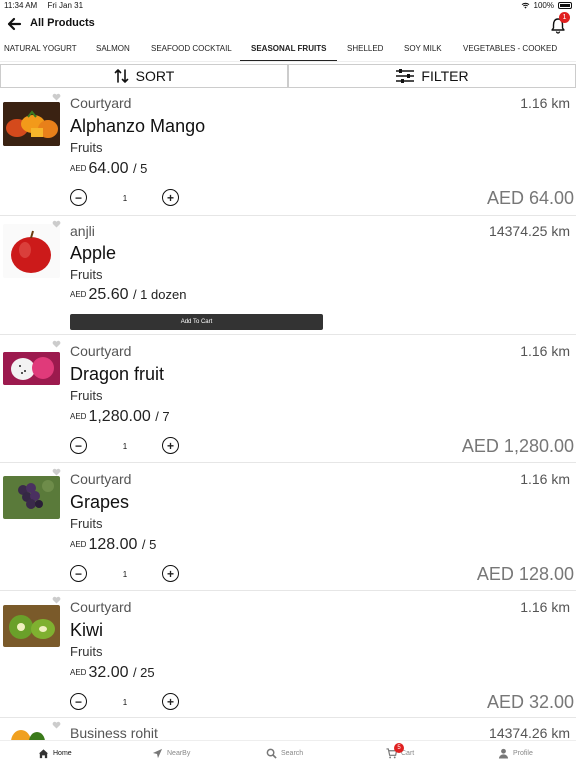 This screenshot has width=576, height=768. I want to click on line-total: AED 64.00, so click(530, 198).